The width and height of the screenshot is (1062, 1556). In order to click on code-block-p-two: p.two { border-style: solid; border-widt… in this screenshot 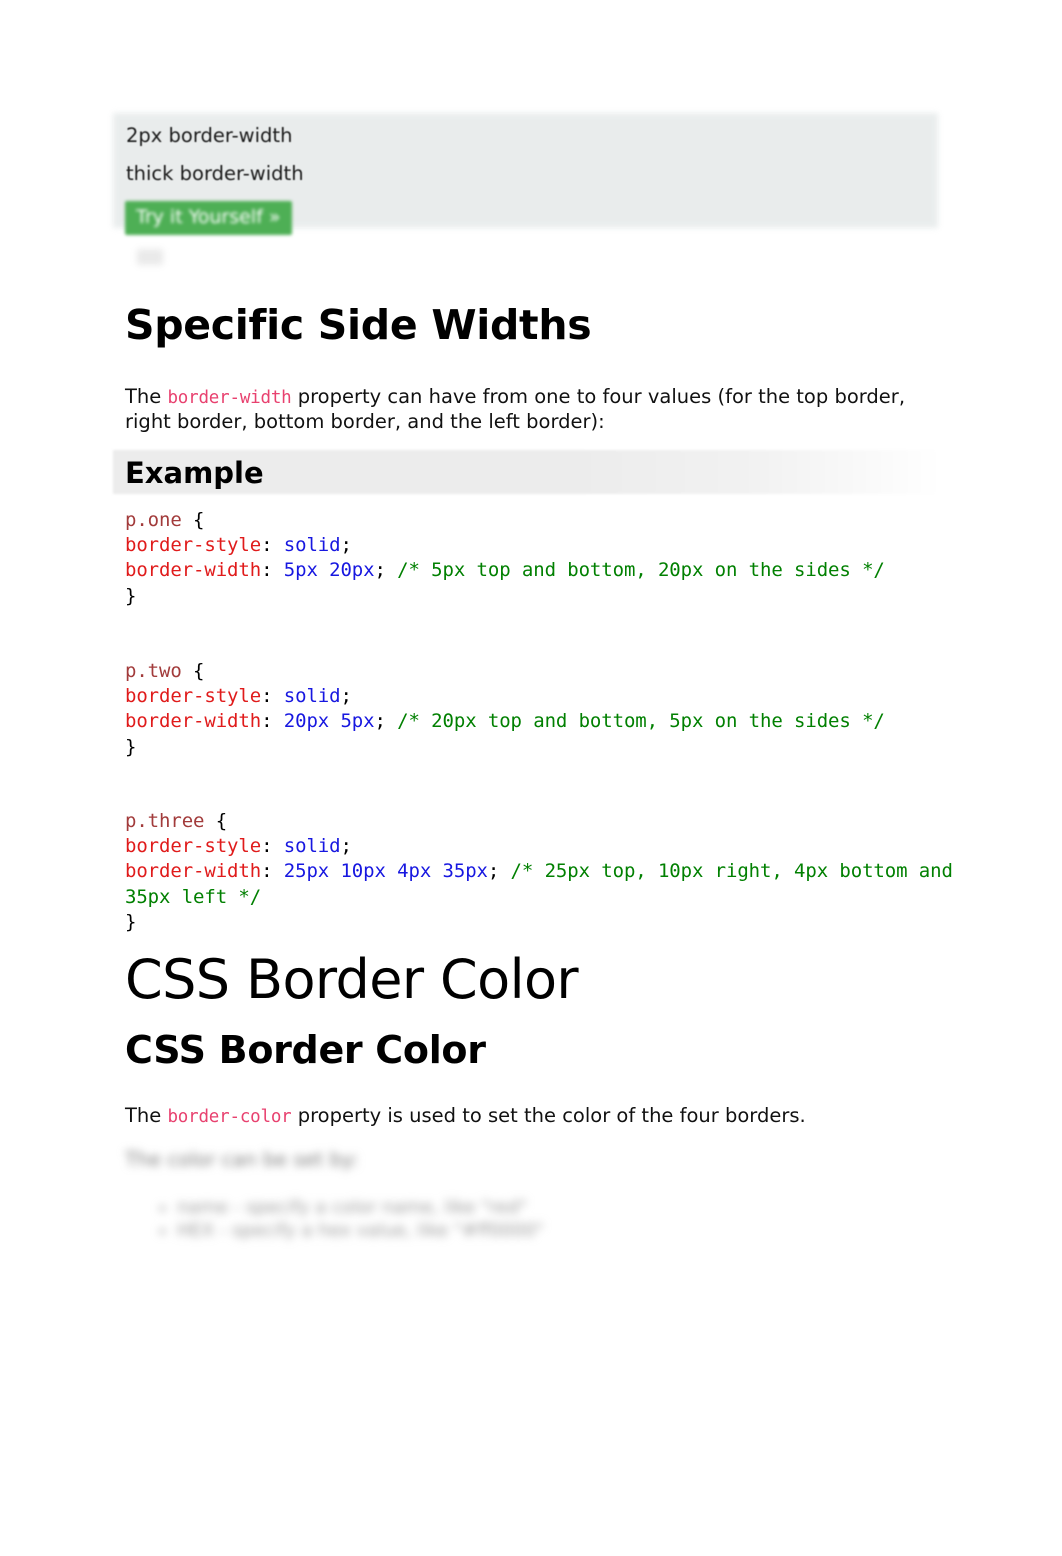, I will do `click(540, 709)`.